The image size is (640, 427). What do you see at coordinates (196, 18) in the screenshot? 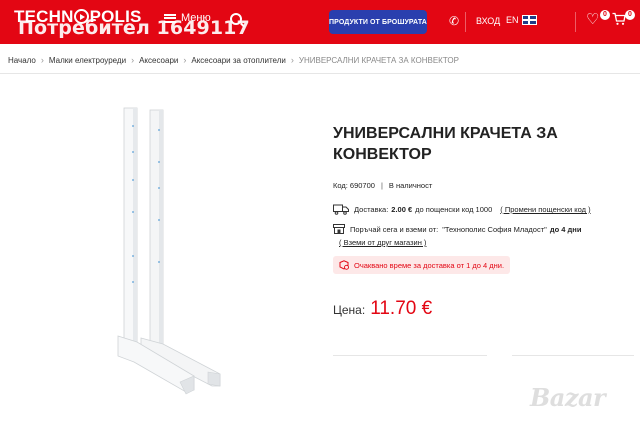
I see `menu-label: Меню` at bounding box center [196, 18].